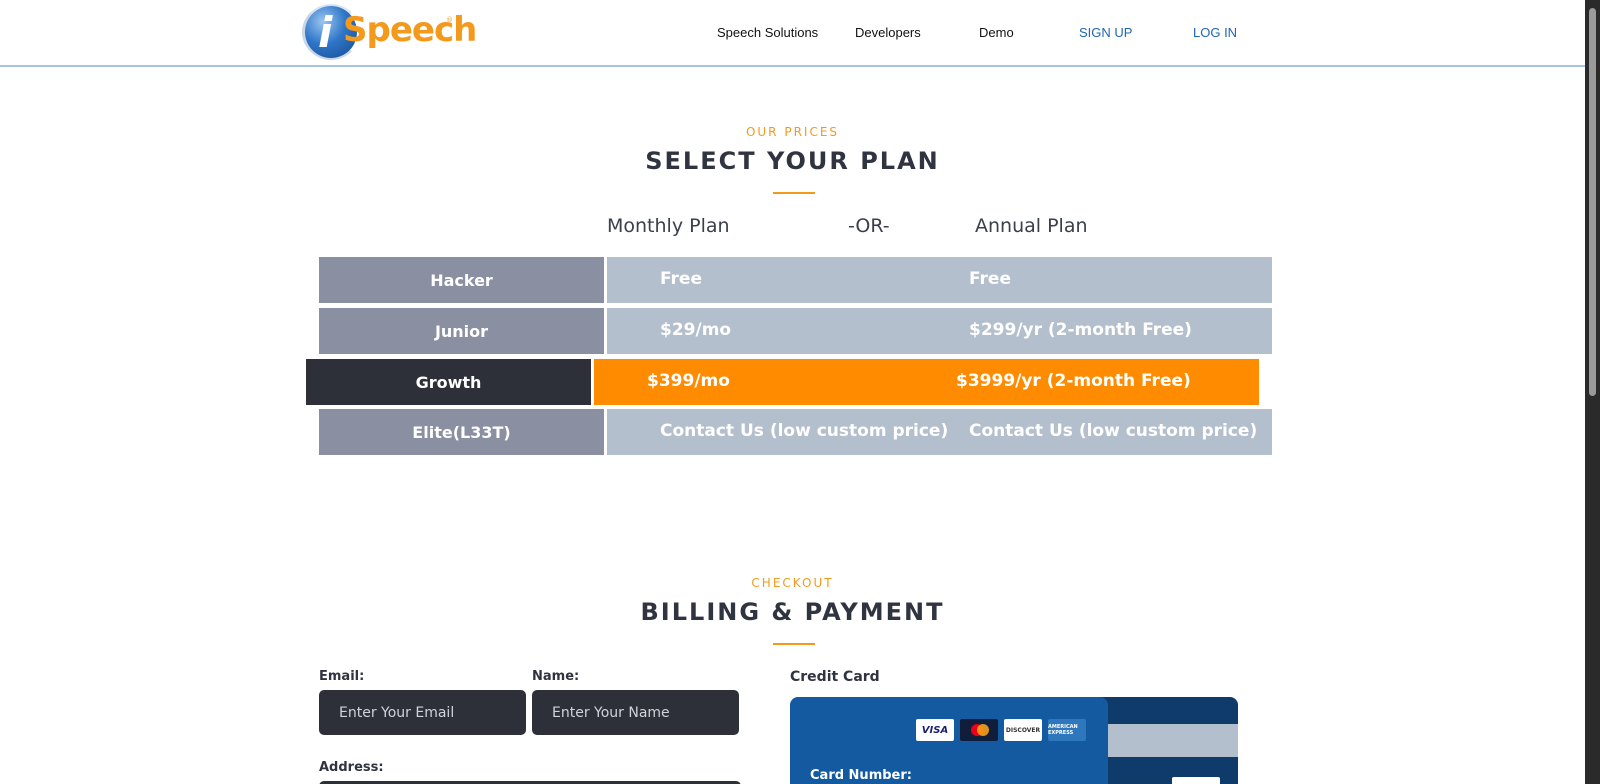  Describe the element at coordinates (668, 226) in the screenshot. I see `monthly-plan-label: Monthly Plan` at that location.